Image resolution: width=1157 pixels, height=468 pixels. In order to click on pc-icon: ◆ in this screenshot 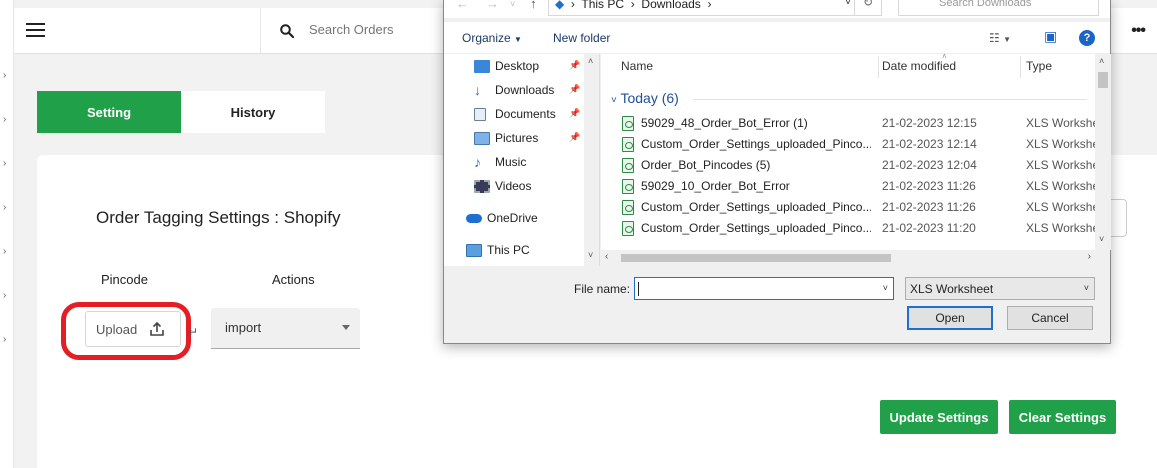, I will do `click(560, 5)`.